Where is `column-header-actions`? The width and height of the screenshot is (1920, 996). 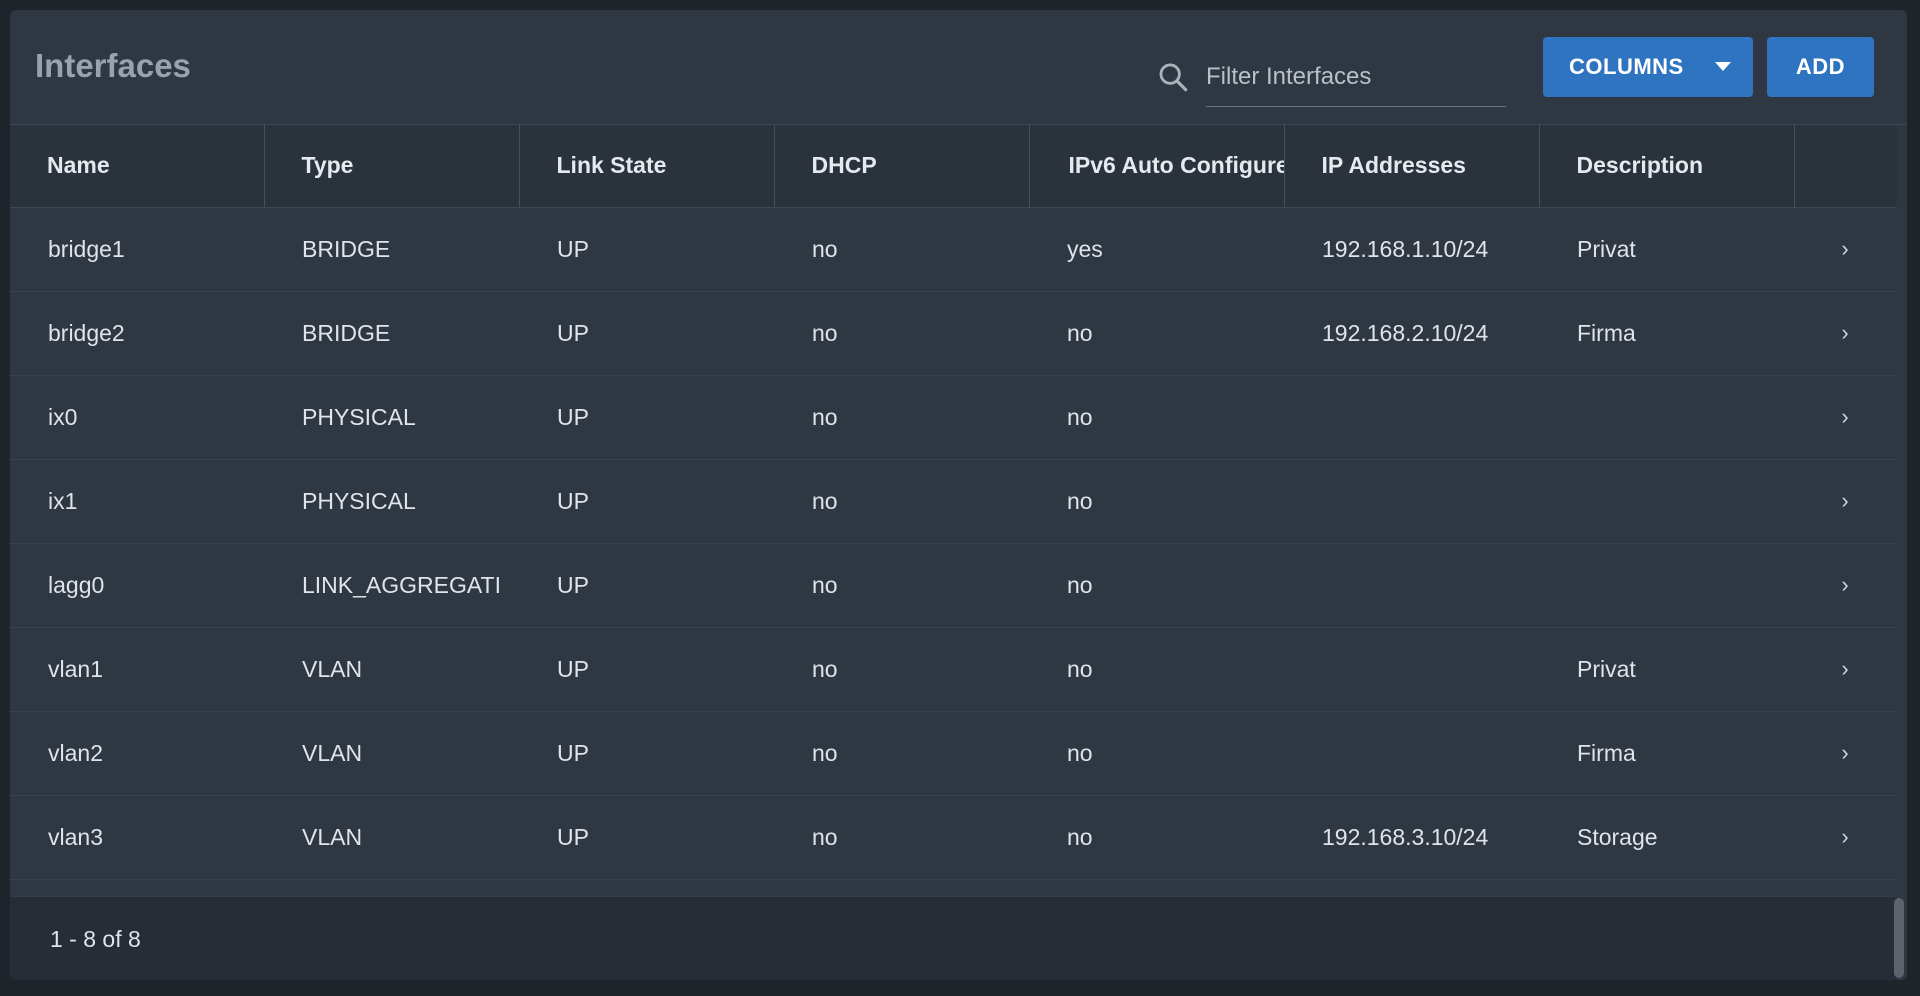 column-header-actions is located at coordinates (1845, 166).